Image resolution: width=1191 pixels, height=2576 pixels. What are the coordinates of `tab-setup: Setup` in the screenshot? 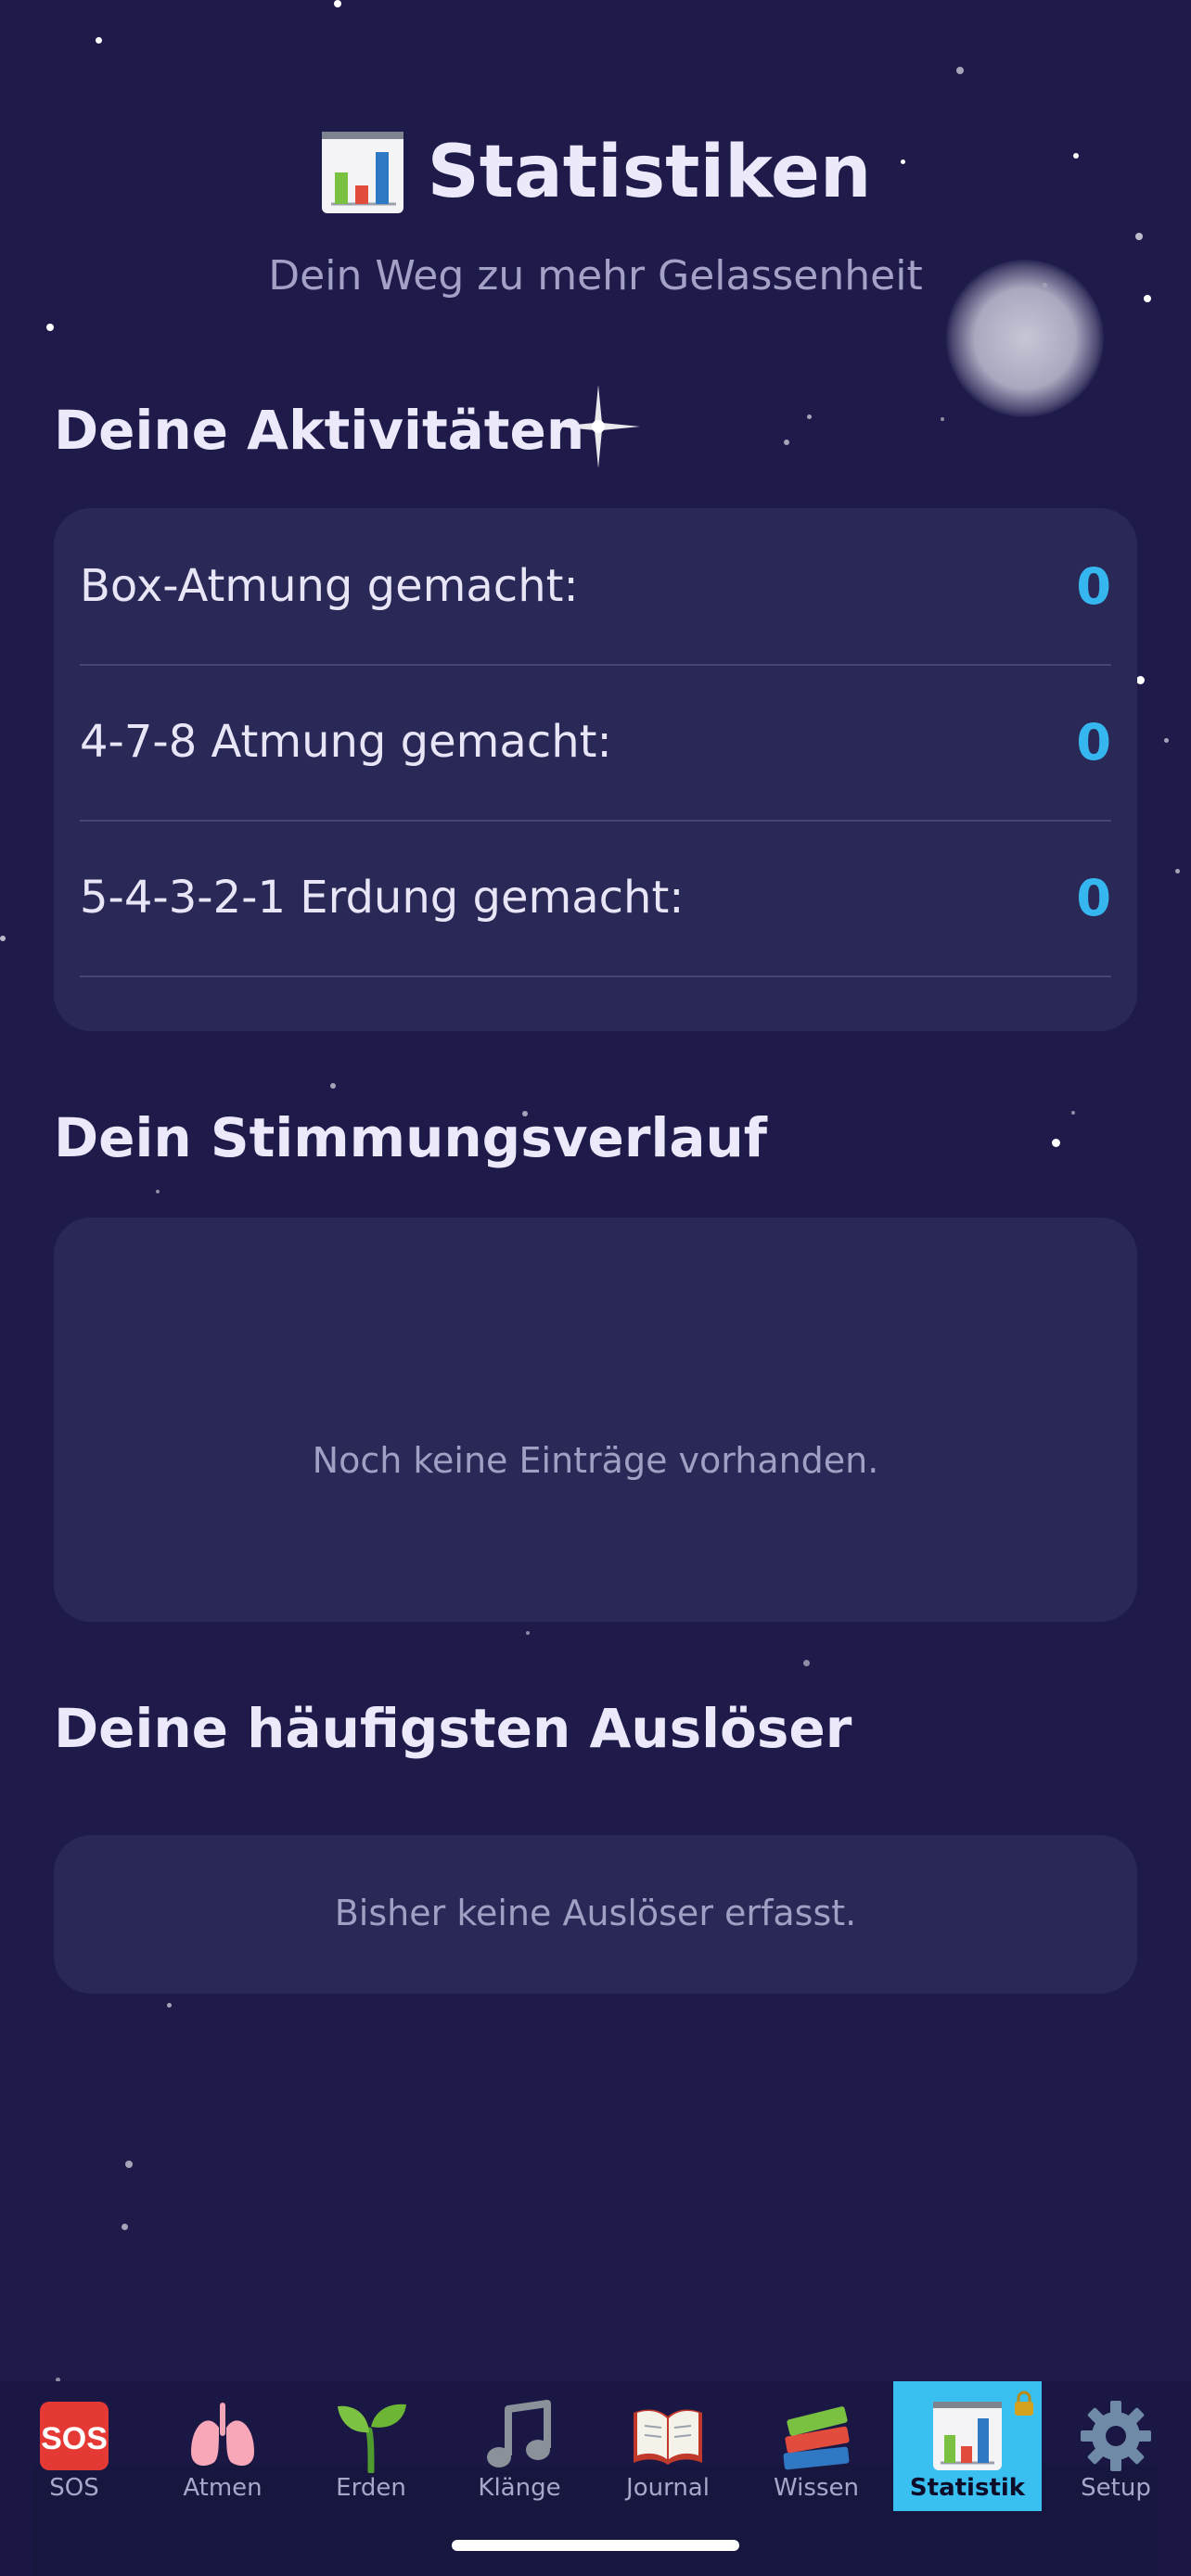 It's located at (1116, 2446).